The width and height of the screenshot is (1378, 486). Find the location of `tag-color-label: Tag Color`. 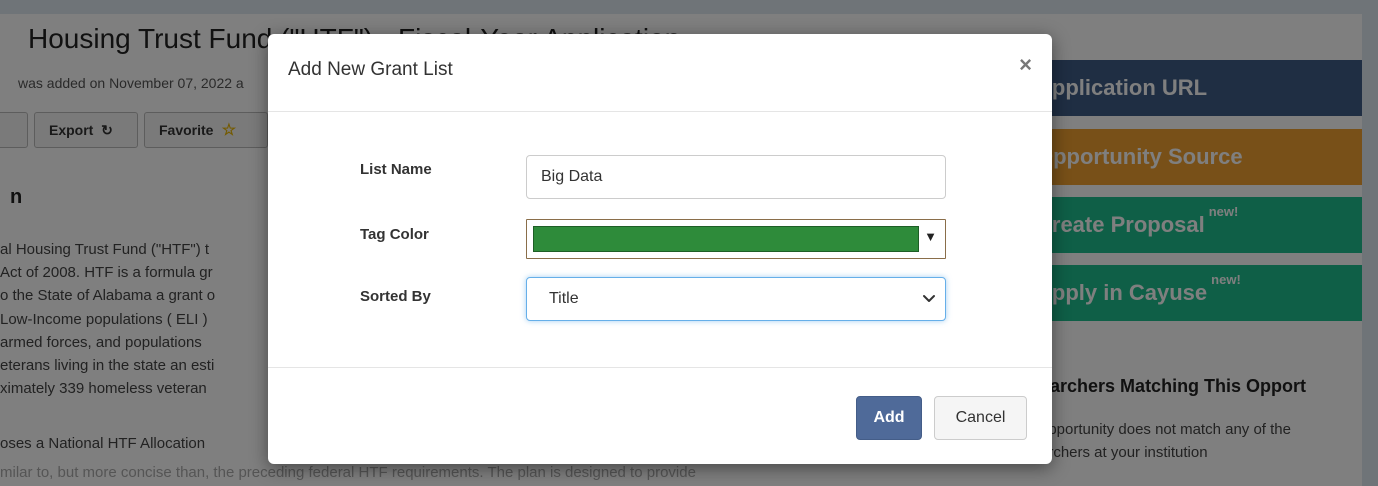

tag-color-label: Tag Color is located at coordinates (394, 234).